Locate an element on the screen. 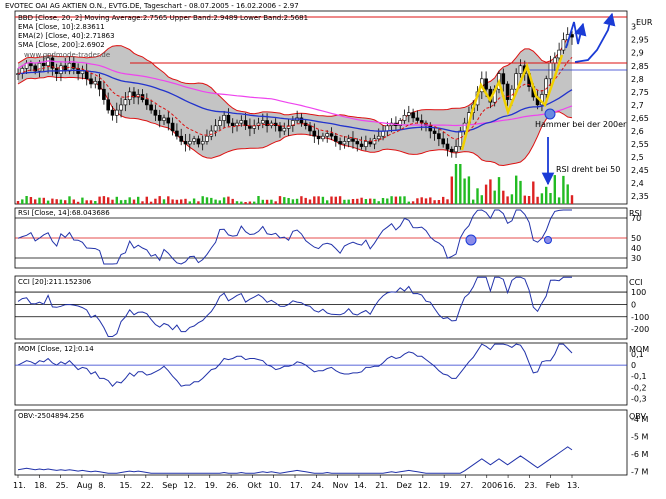  x-tick-label: Dez is located at coordinates (404, 485).